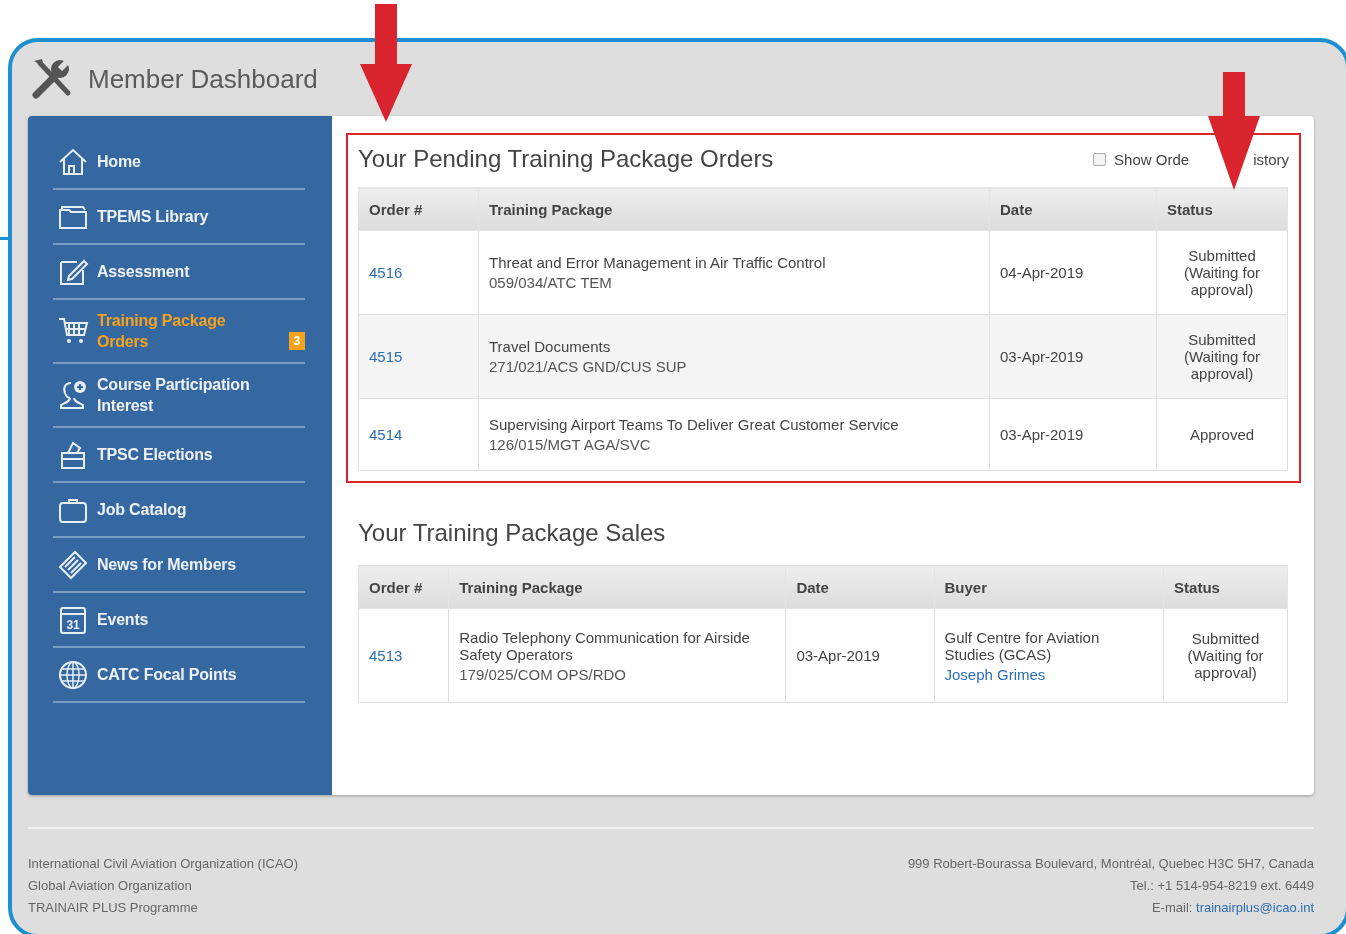  I want to click on email-link: trainairplus@icao.int, so click(1255, 907).